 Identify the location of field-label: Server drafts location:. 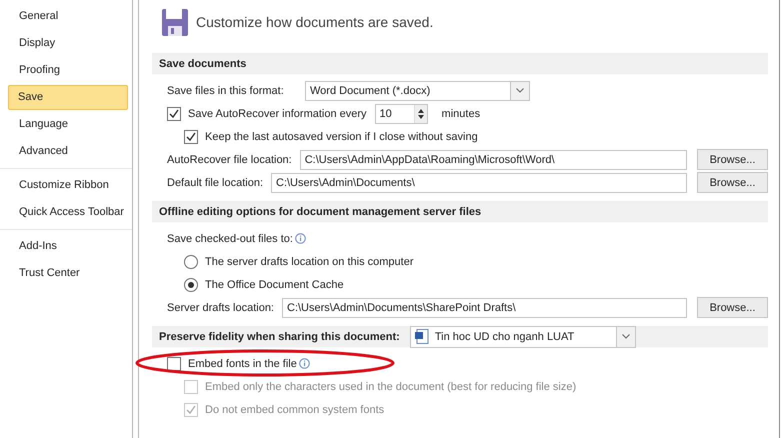
(220, 308).